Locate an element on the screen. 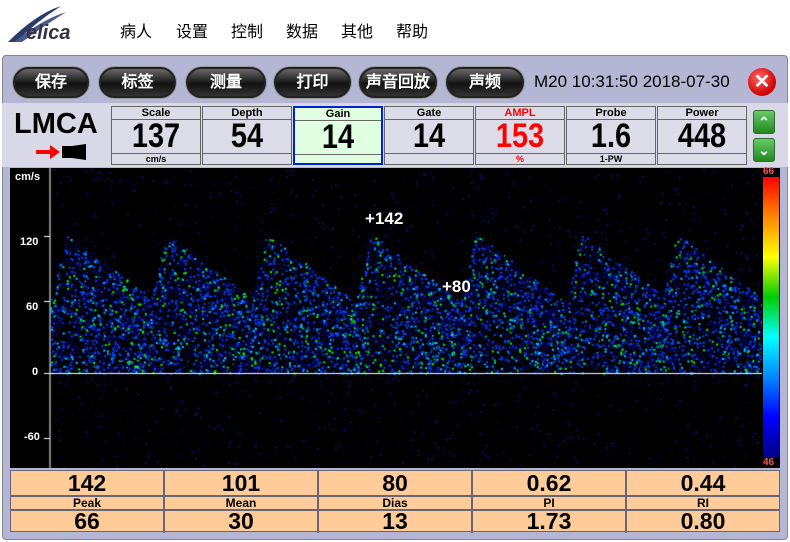  audio-button: 声频 is located at coordinates (485, 82).